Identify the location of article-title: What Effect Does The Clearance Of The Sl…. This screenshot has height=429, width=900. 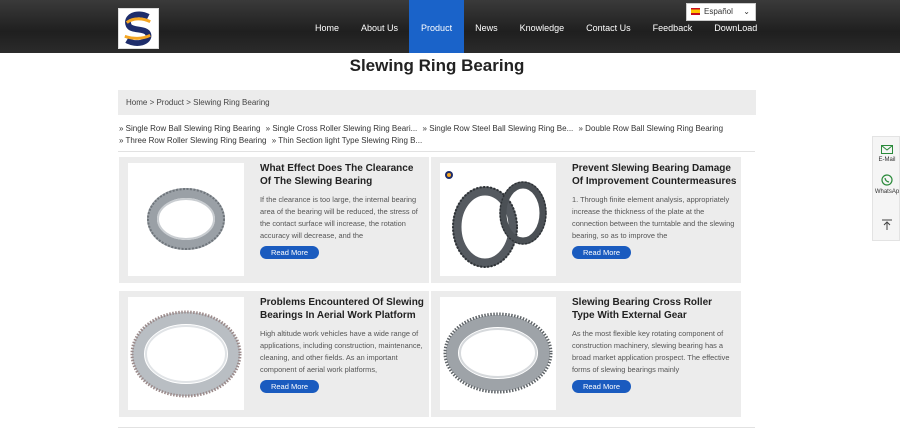
(342, 175).